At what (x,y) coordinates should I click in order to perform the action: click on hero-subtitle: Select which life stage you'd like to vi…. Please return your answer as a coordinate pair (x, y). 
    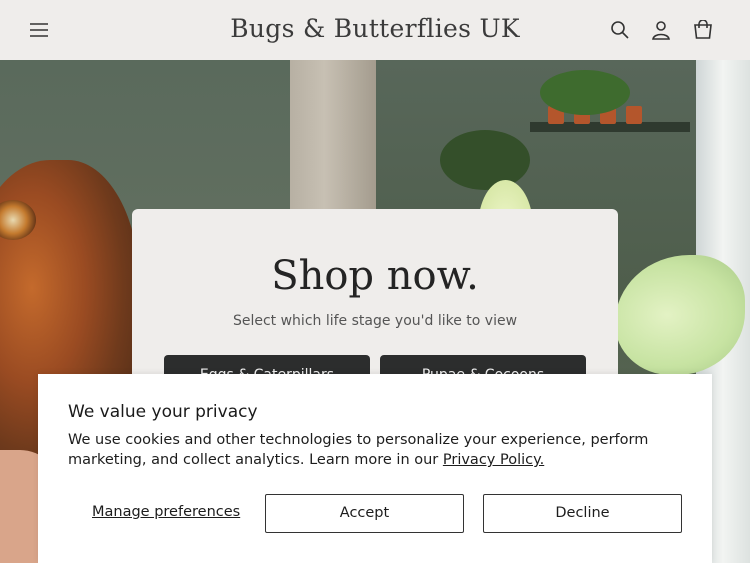
    Looking at the image, I should click on (375, 321).